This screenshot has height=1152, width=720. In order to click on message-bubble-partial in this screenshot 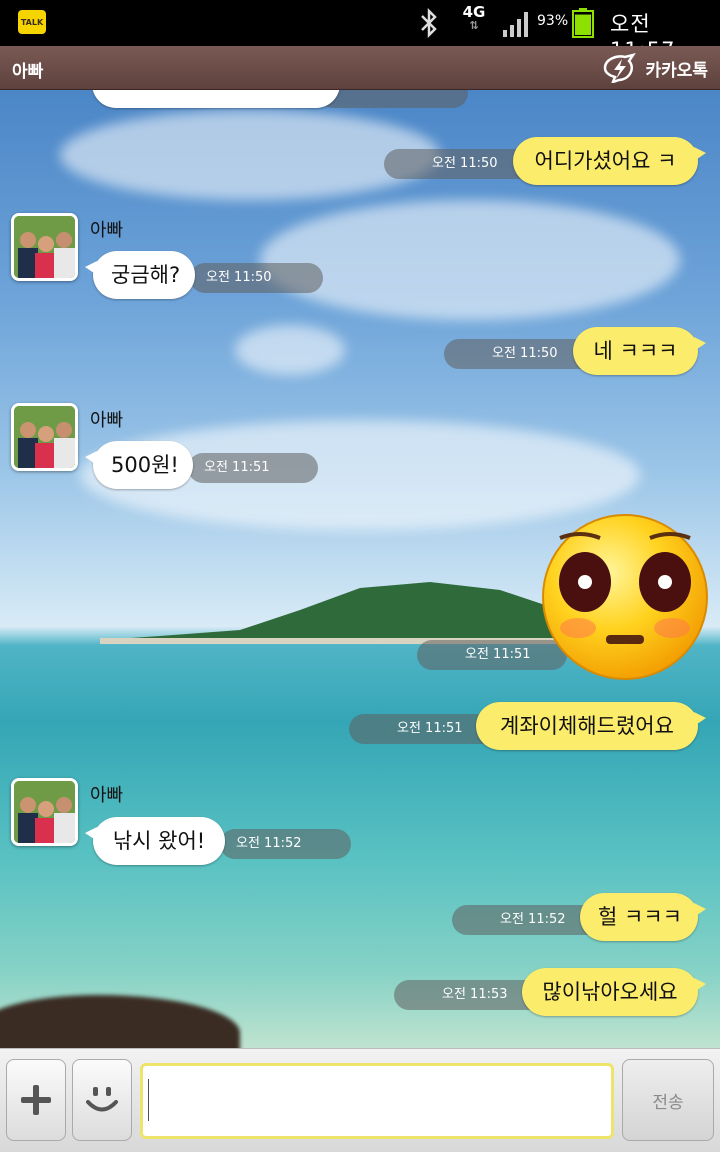, I will do `click(216, 99)`.